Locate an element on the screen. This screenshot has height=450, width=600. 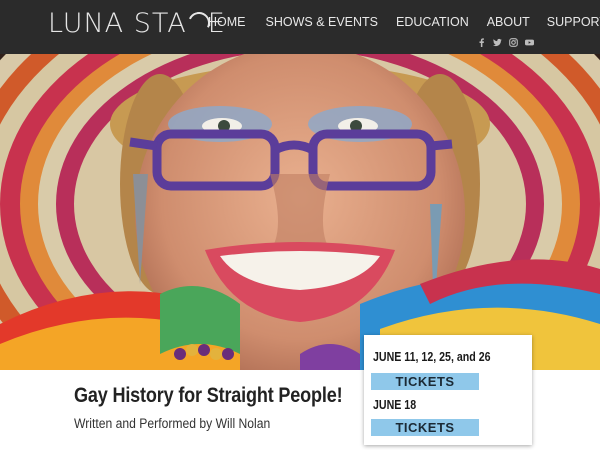
performance-dates-1: JUNE 11, 12, 25, and 26 is located at coordinates (432, 357).